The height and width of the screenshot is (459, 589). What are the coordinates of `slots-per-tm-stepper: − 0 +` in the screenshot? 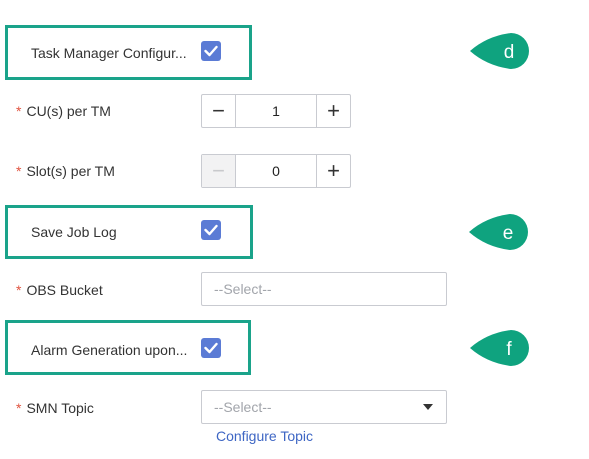 It's located at (276, 171).